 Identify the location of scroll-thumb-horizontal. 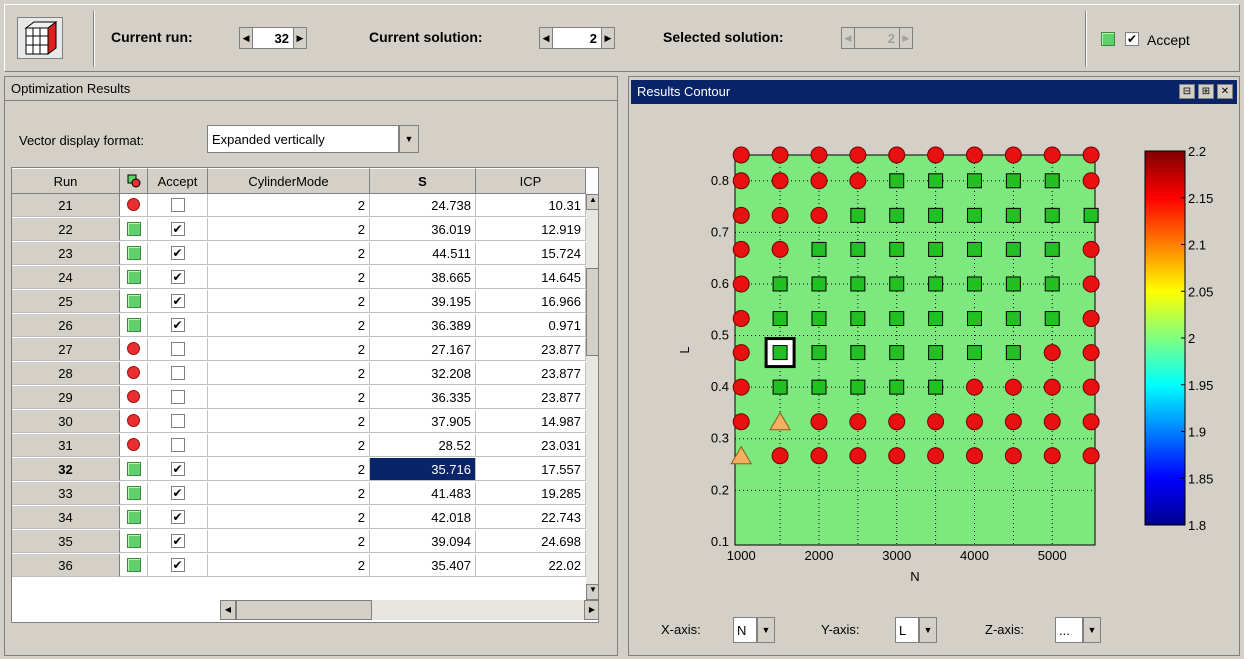
(304, 610).